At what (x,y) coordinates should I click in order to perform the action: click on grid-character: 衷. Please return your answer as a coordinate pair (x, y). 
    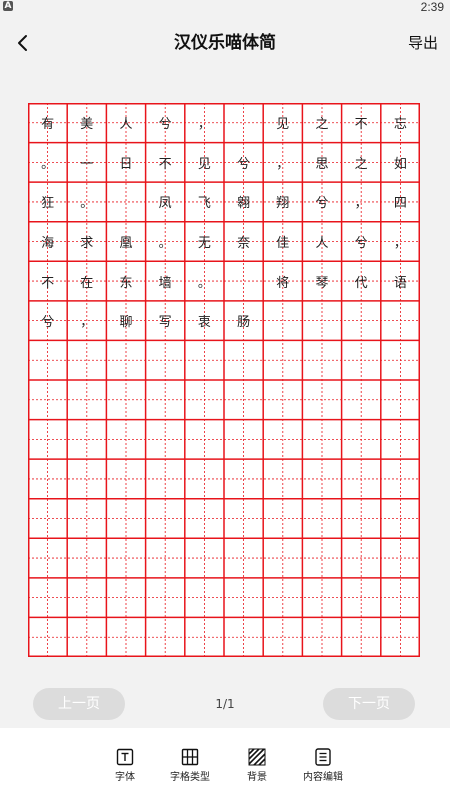
    Looking at the image, I should click on (204, 323).